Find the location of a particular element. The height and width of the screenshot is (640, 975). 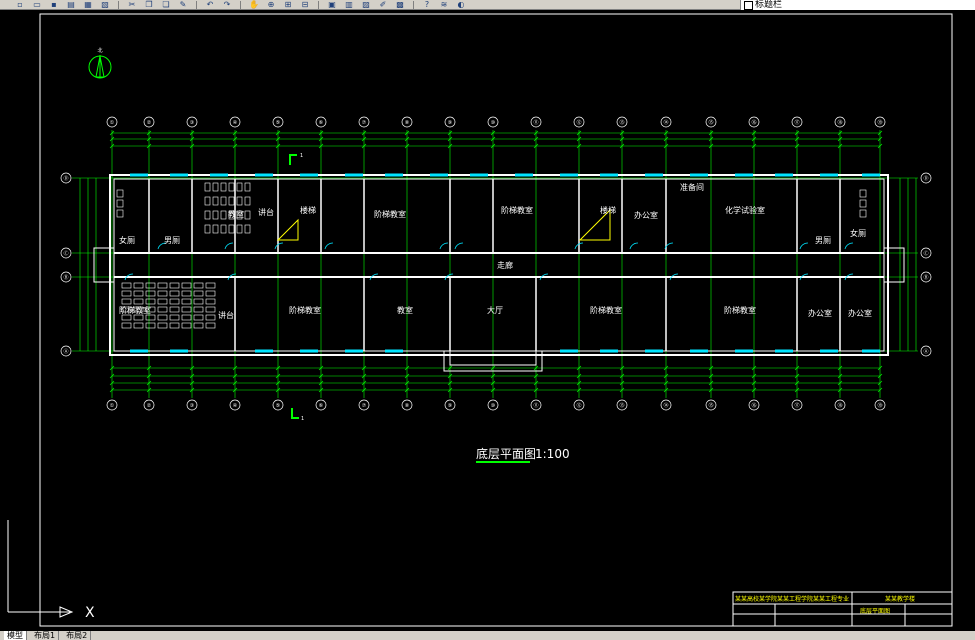

layer-manager-icon: ≋ is located at coordinates (444, 4).